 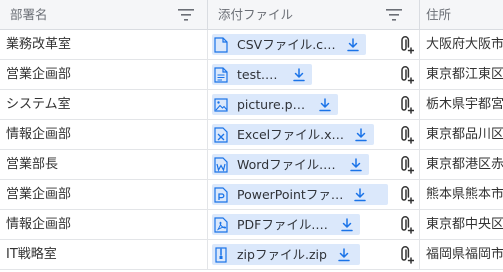 I want to click on address-cell: 福岡県福岡市, so click(x=461, y=254).